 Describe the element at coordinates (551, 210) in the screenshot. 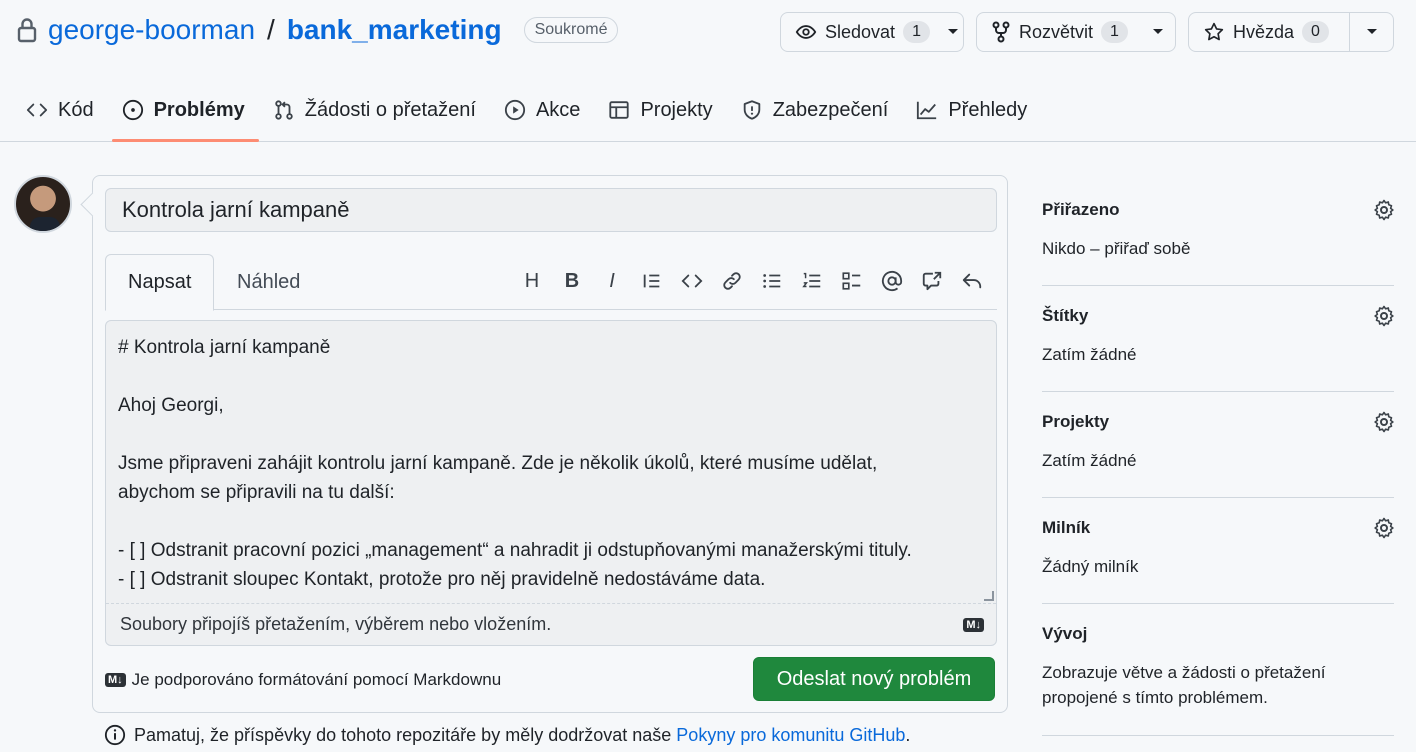

I see `issue-title-input: Kontrola jarní kampaně` at that location.